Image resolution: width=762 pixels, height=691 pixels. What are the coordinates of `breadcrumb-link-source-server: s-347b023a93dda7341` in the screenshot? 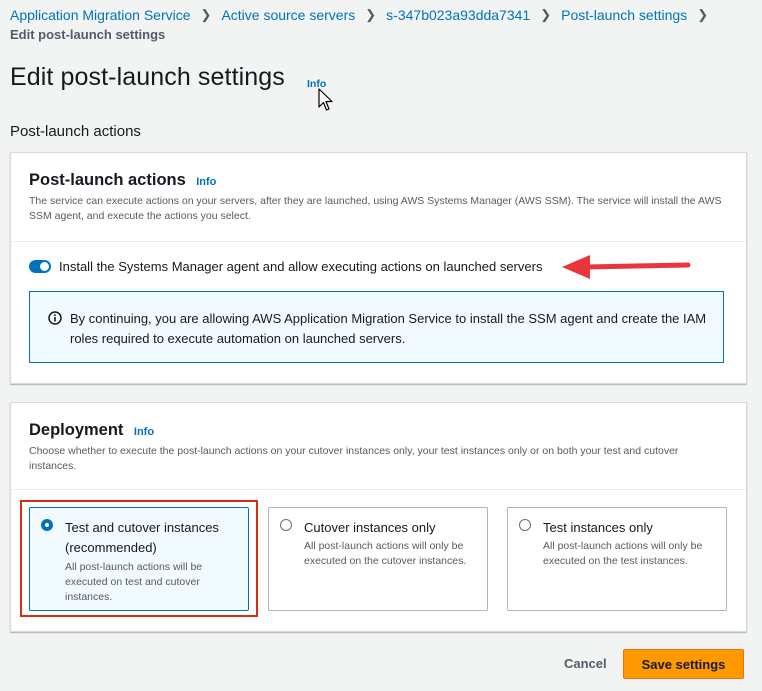 It's located at (458, 15).